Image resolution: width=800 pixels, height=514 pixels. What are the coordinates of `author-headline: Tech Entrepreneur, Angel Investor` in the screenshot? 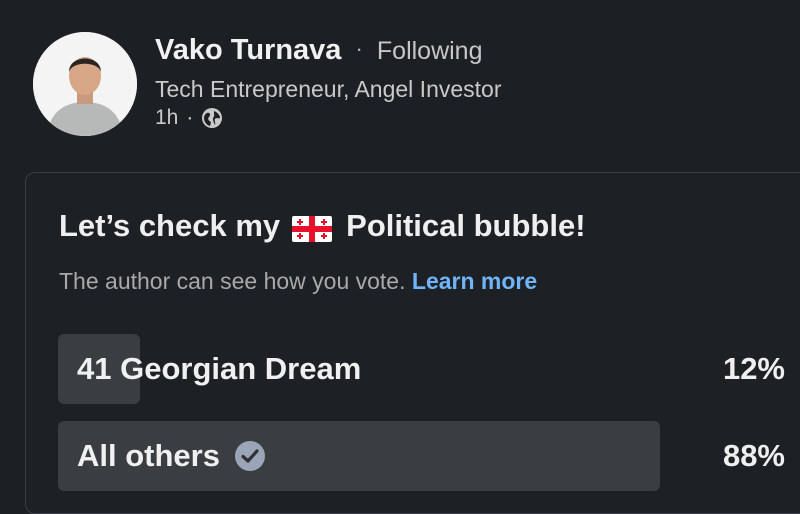 It's located at (328, 89).